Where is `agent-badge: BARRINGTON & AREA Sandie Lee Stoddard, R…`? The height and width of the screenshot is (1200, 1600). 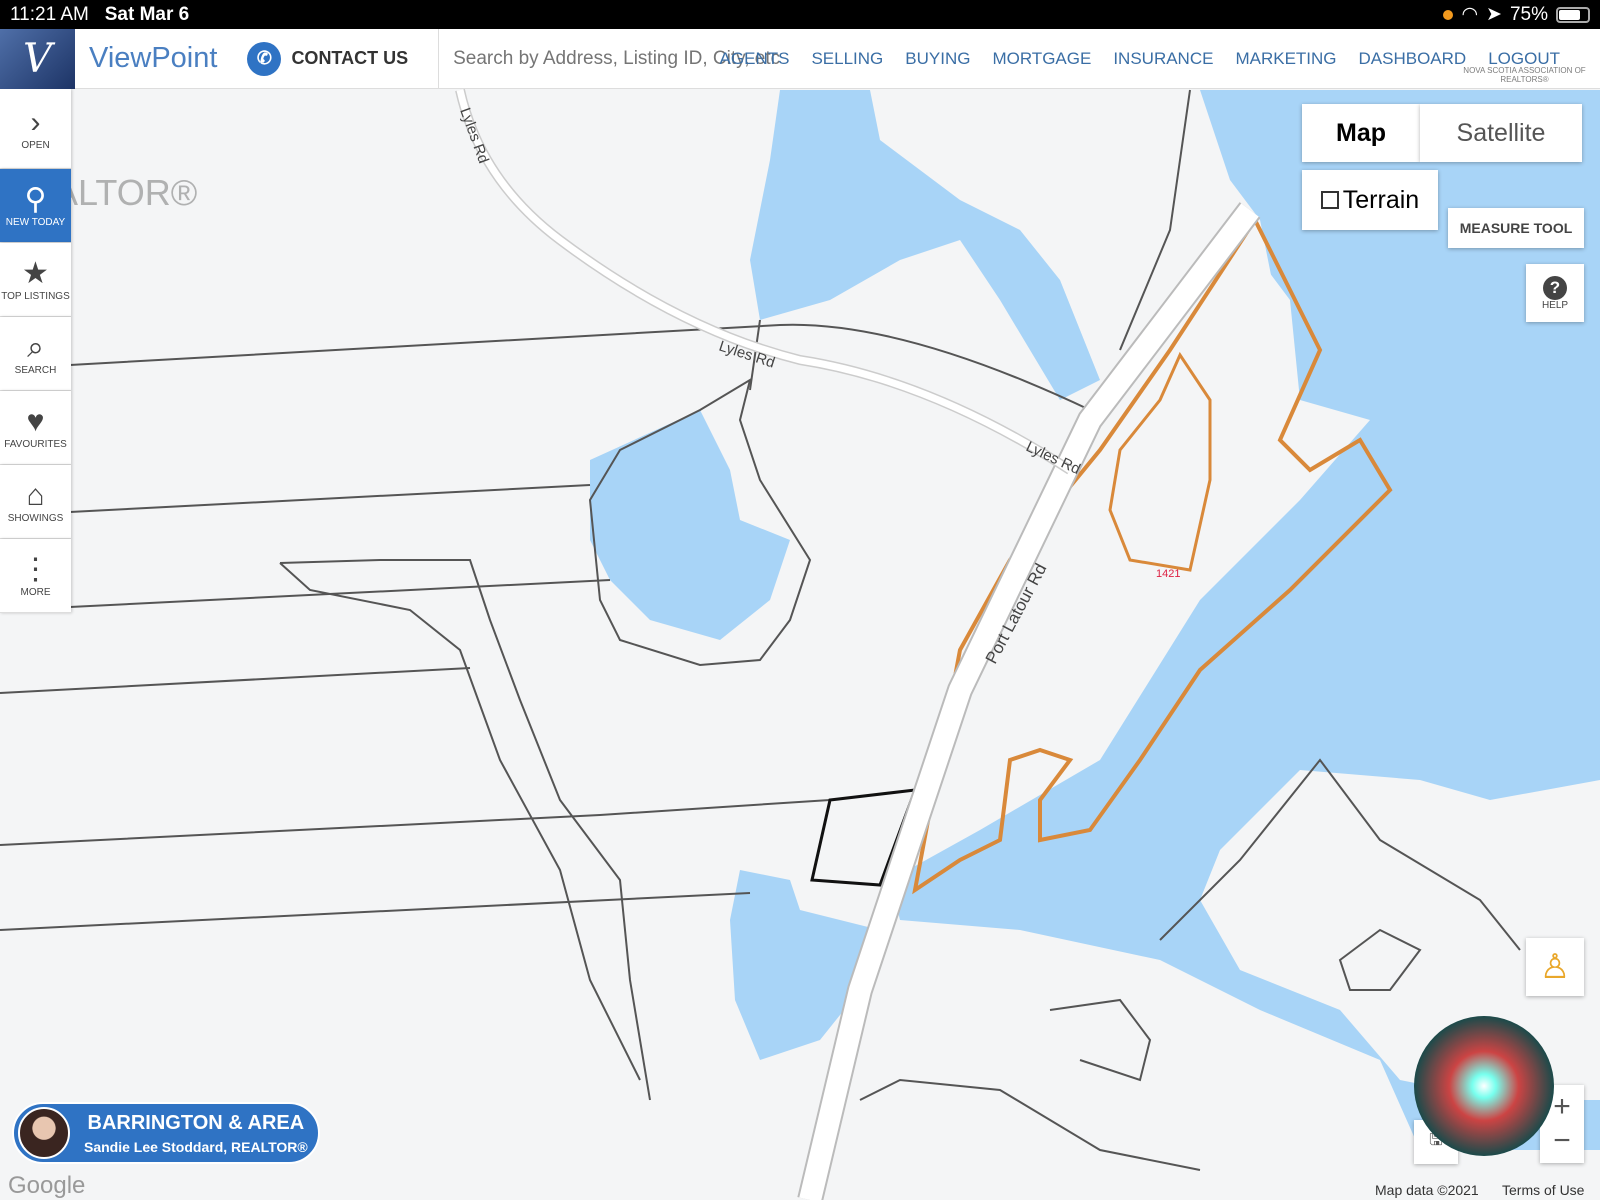
agent-badge: BARRINGTON & AREA Sandie Lee Stoddard, R… is located at coordinates (166, 1133).